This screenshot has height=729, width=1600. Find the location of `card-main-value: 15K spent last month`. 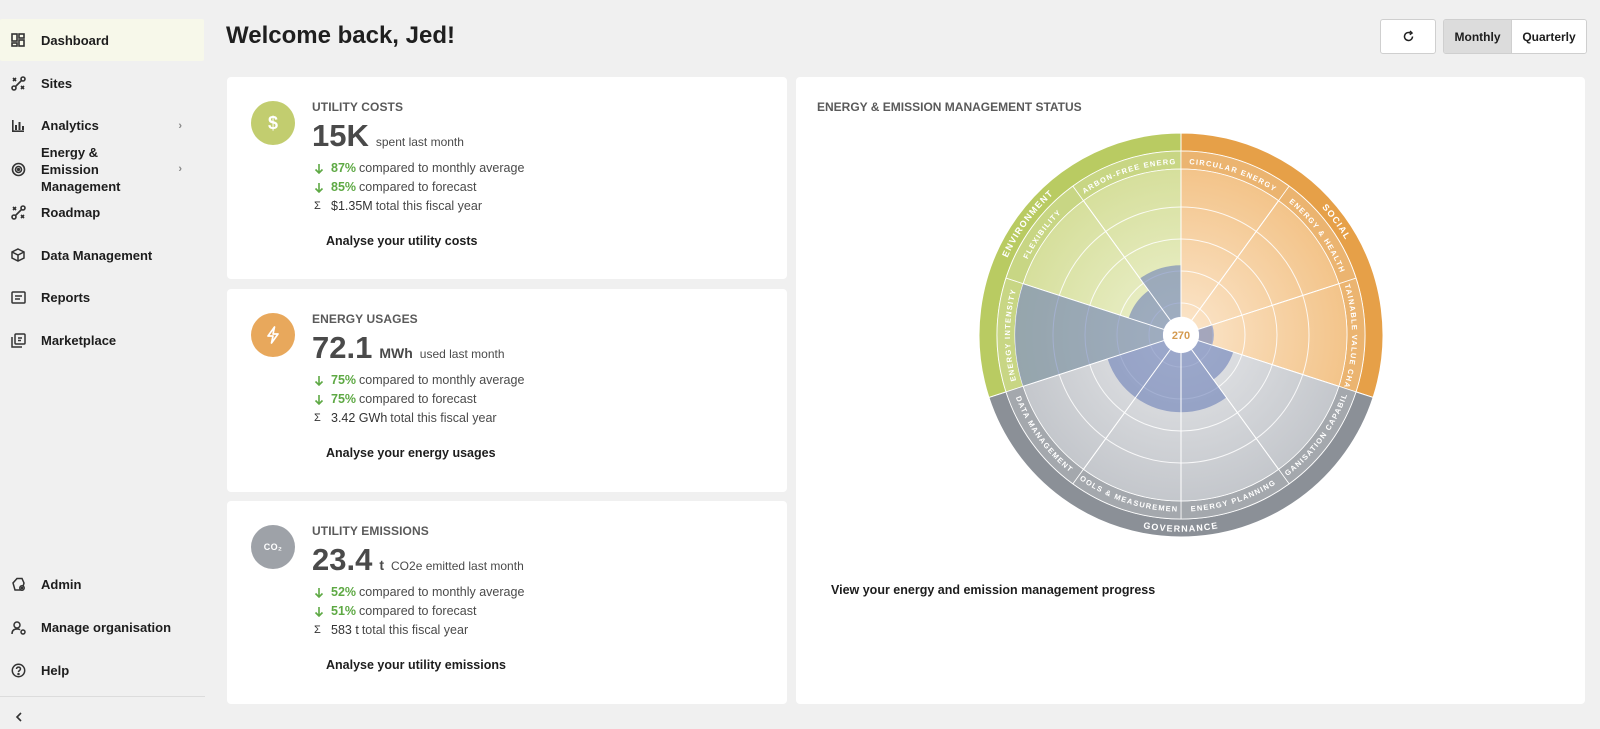

card-main-value: 15K spent last month is located at coordinates (388, 136).